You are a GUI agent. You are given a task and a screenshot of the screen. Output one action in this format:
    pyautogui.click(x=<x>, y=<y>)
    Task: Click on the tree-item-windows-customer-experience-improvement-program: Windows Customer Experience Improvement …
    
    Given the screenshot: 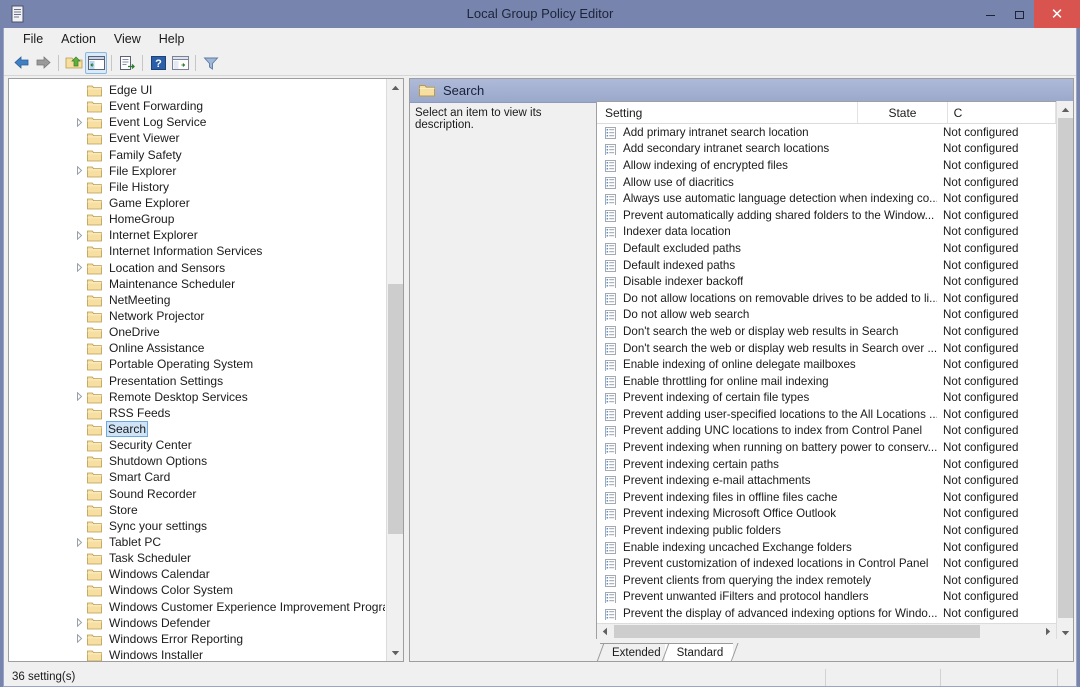 What is the action you would take?
    pyautogui.click(x=197, y=607)
    